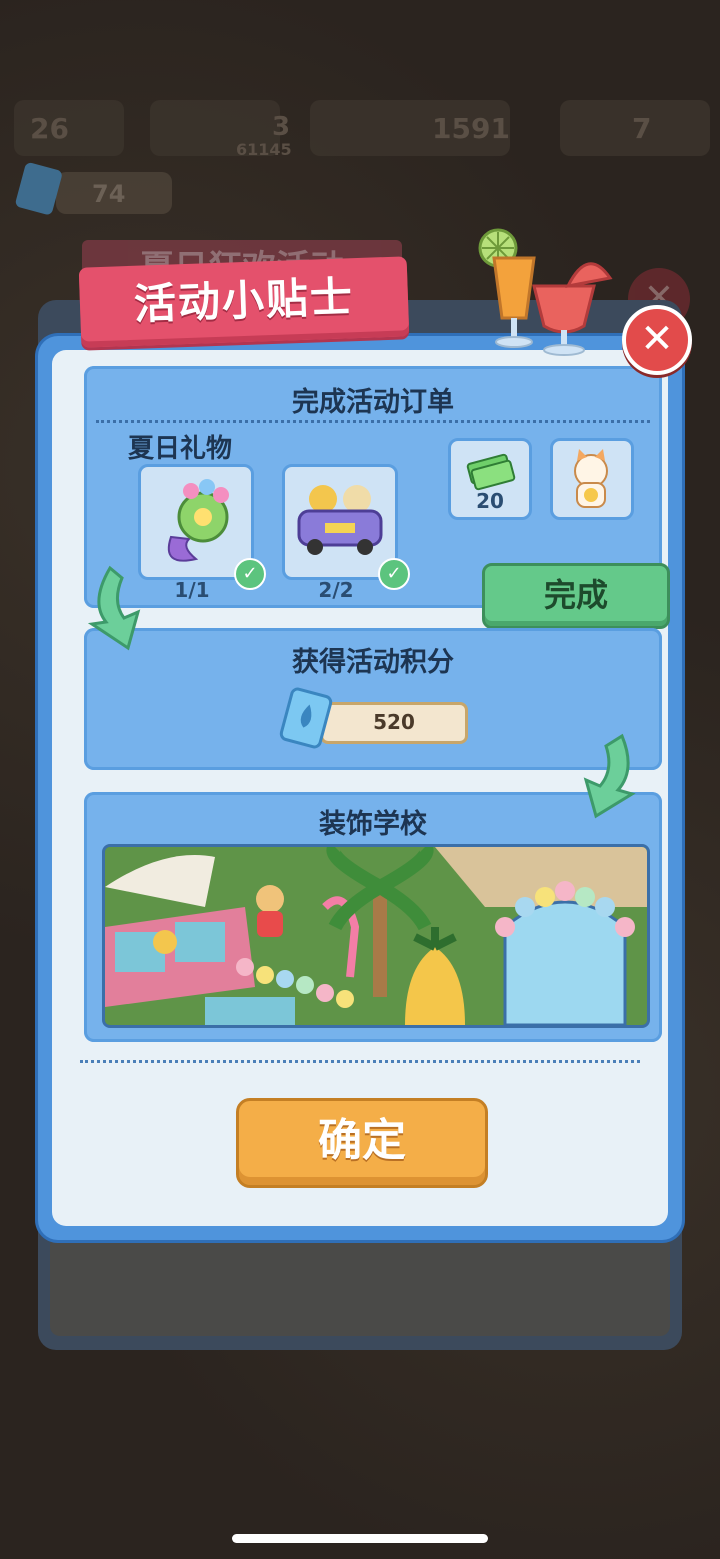 Image resolution: width=720 pixels, height=1559 pixels. Describe the element at coordinates (576, 596) in the screenshot. I see `complete-button: 完成` at that location.